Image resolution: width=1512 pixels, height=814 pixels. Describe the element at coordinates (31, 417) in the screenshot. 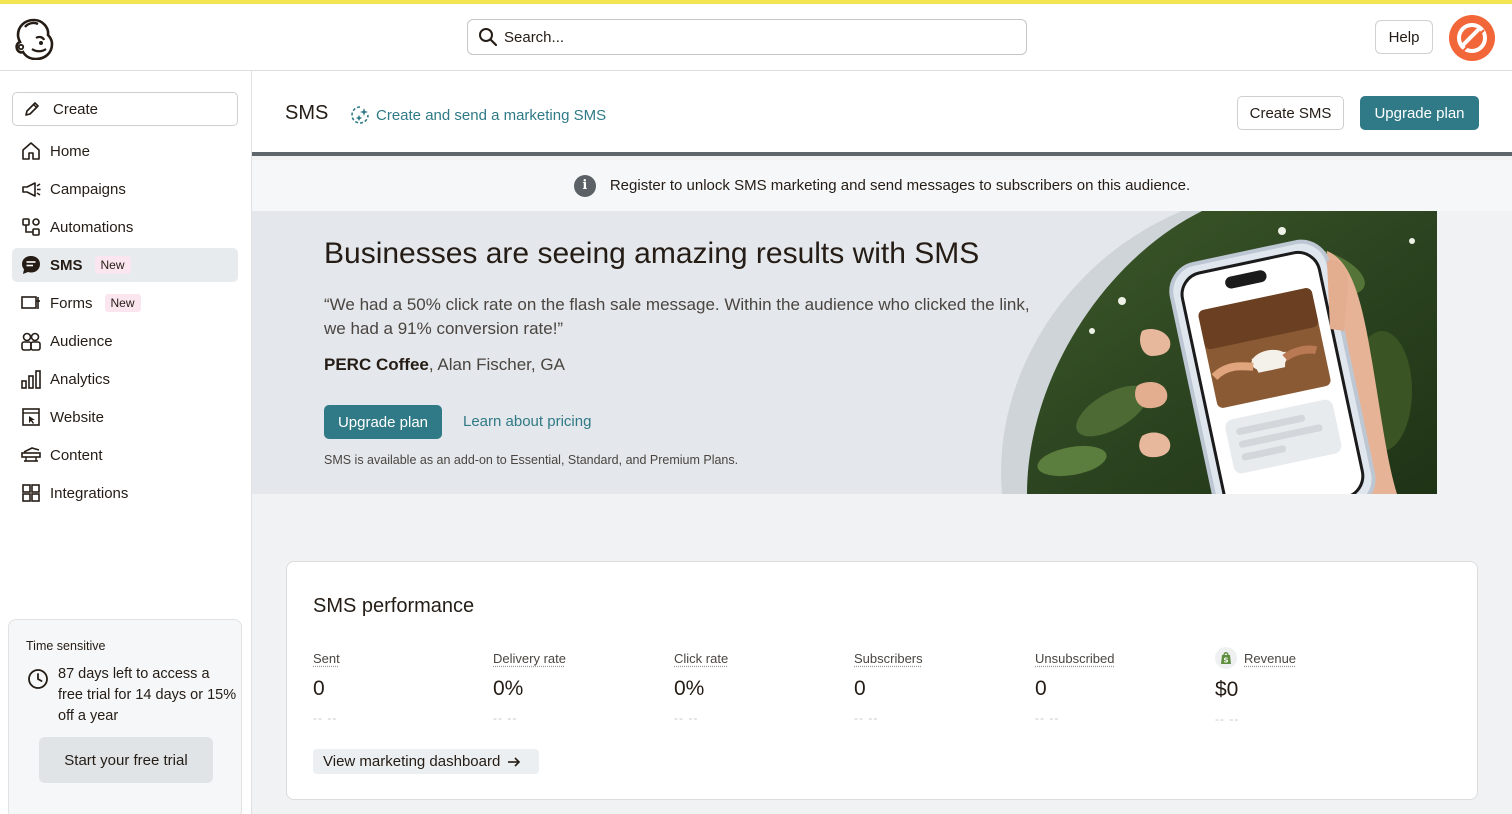

I see `website-icon` at that location.